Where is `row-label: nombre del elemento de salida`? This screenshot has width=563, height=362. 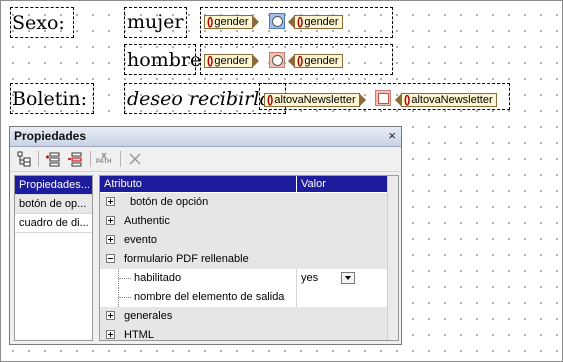
row-label: nombre del elemento de salida is located at coordinates (209, 297).